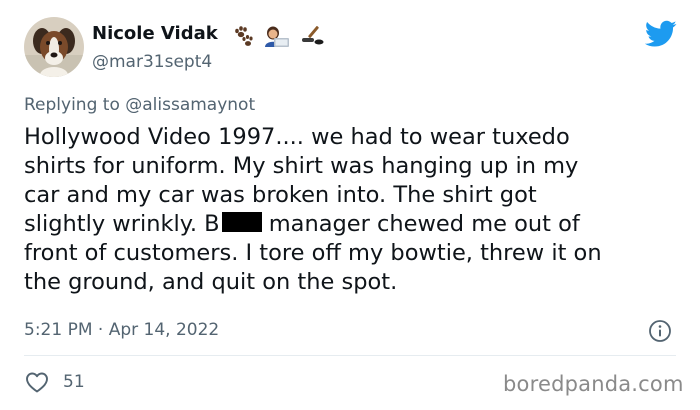 The image size is (700, 410). I want to click on user-handle: @mar31sept4, so click(152, 62).